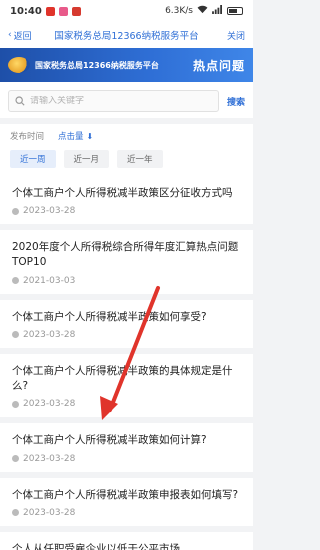 This screenshot has height=550, width=320. I want to click on network-speed: 6.3K/s, so click(179, 11).